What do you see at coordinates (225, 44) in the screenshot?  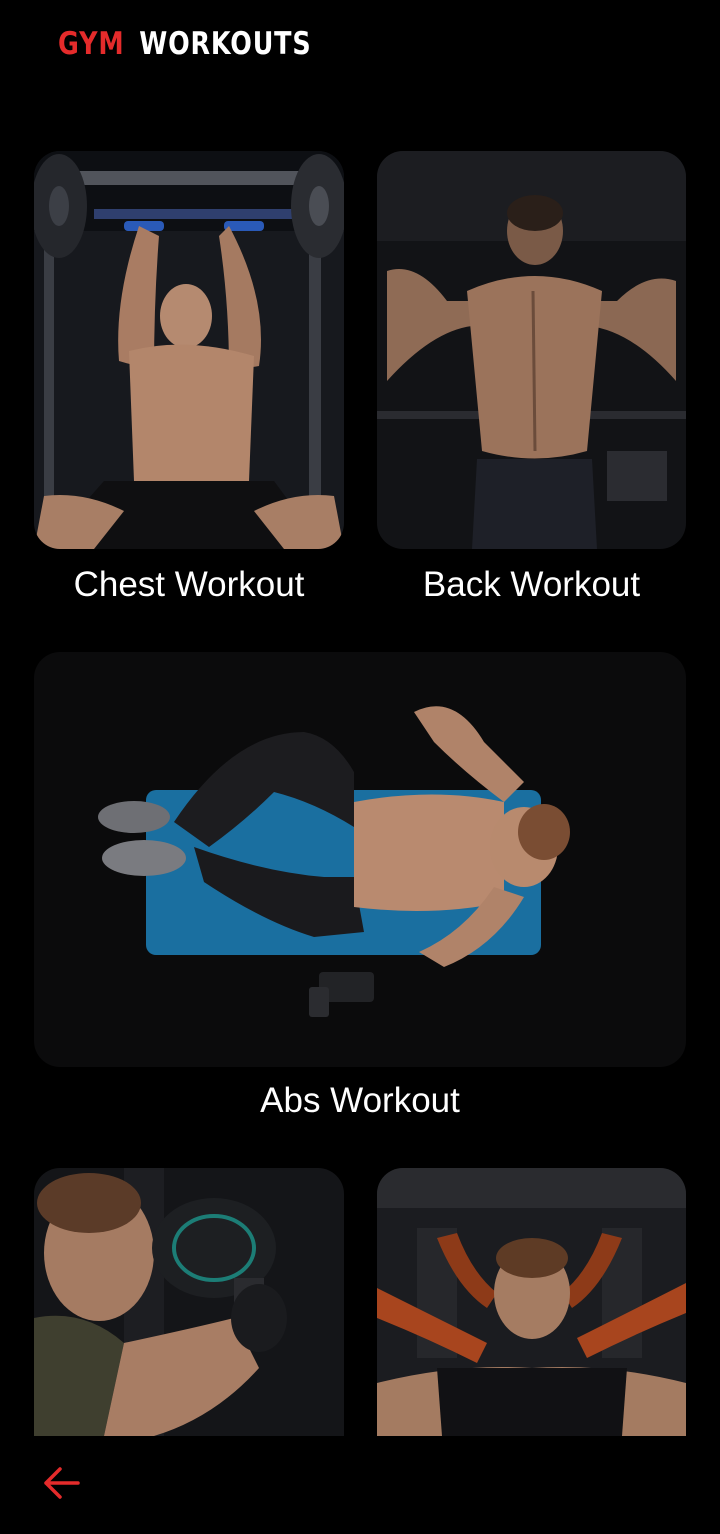 I see `title-main: WORKOUTS` at bounding box center [225, 44].